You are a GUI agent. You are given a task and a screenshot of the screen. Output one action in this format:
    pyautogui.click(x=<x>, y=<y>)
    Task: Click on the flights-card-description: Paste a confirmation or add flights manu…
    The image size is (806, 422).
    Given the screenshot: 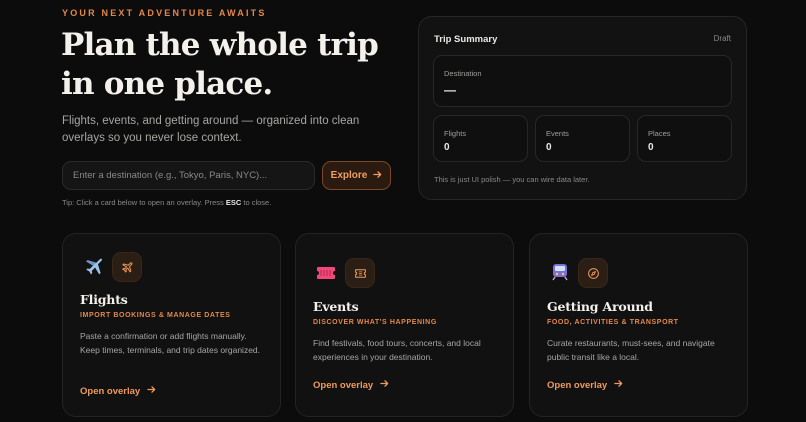 What is the action you would take?
    pyautogui.click(x=170, y=343)
    